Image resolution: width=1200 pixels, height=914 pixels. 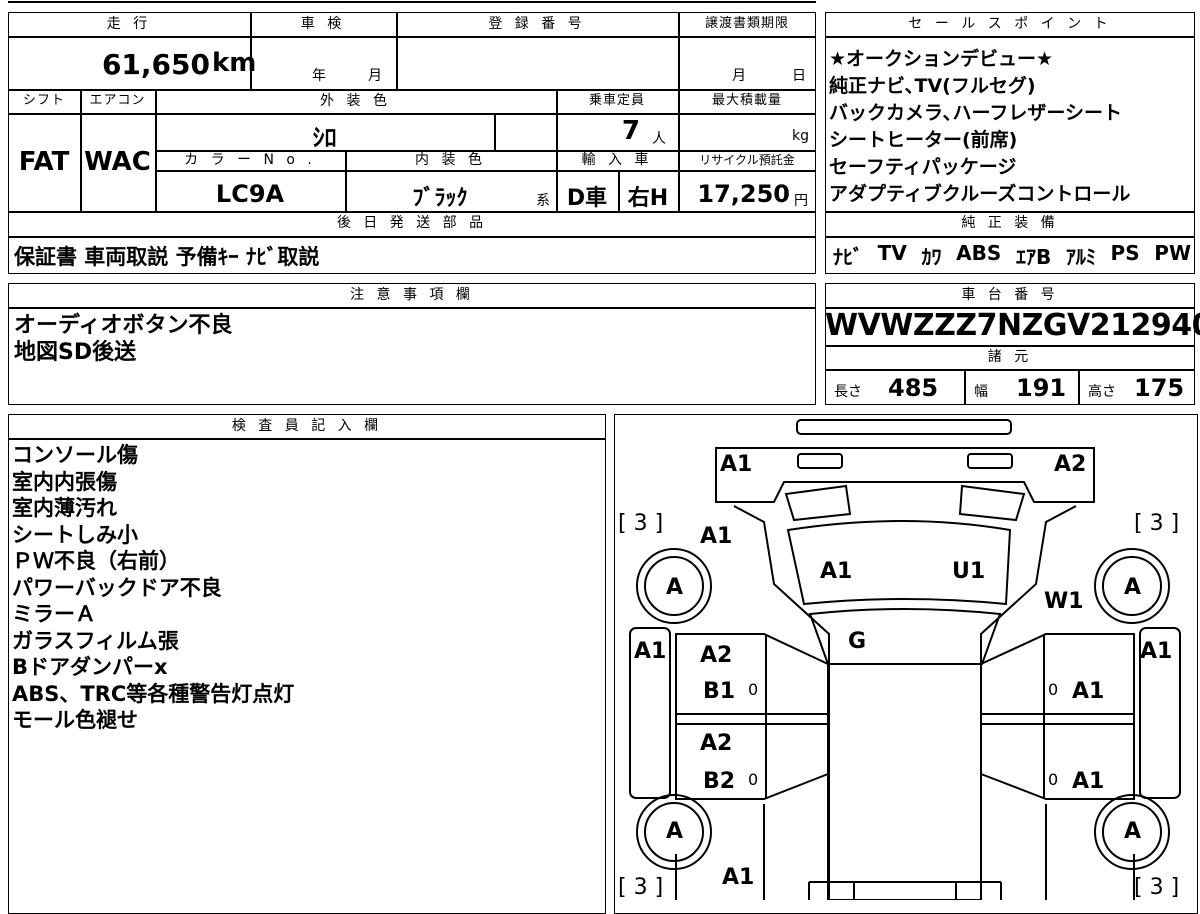 What do you see at coordinates (1156, 651) in the screenshot?
I see `diagram-right-fender: A1` at bounding box center [1156, 651].